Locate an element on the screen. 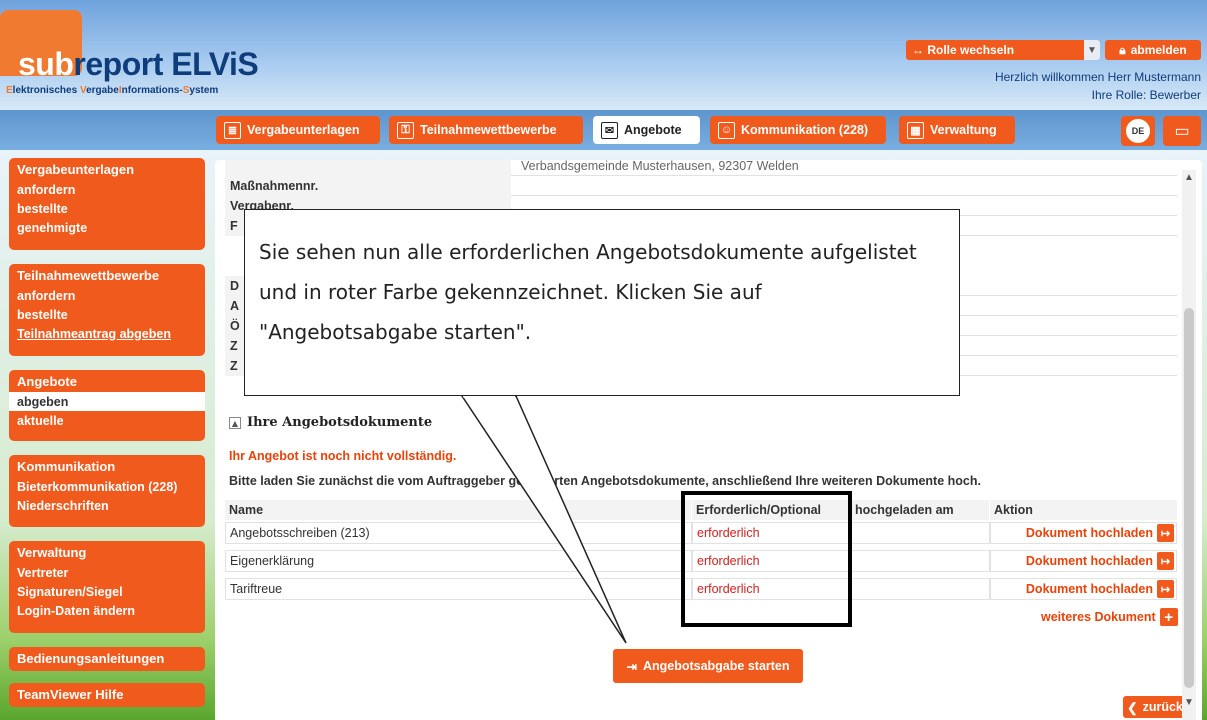  start-submission-button: ⇥ Angebotsabgabe starten is located at coordinates (708, 666).